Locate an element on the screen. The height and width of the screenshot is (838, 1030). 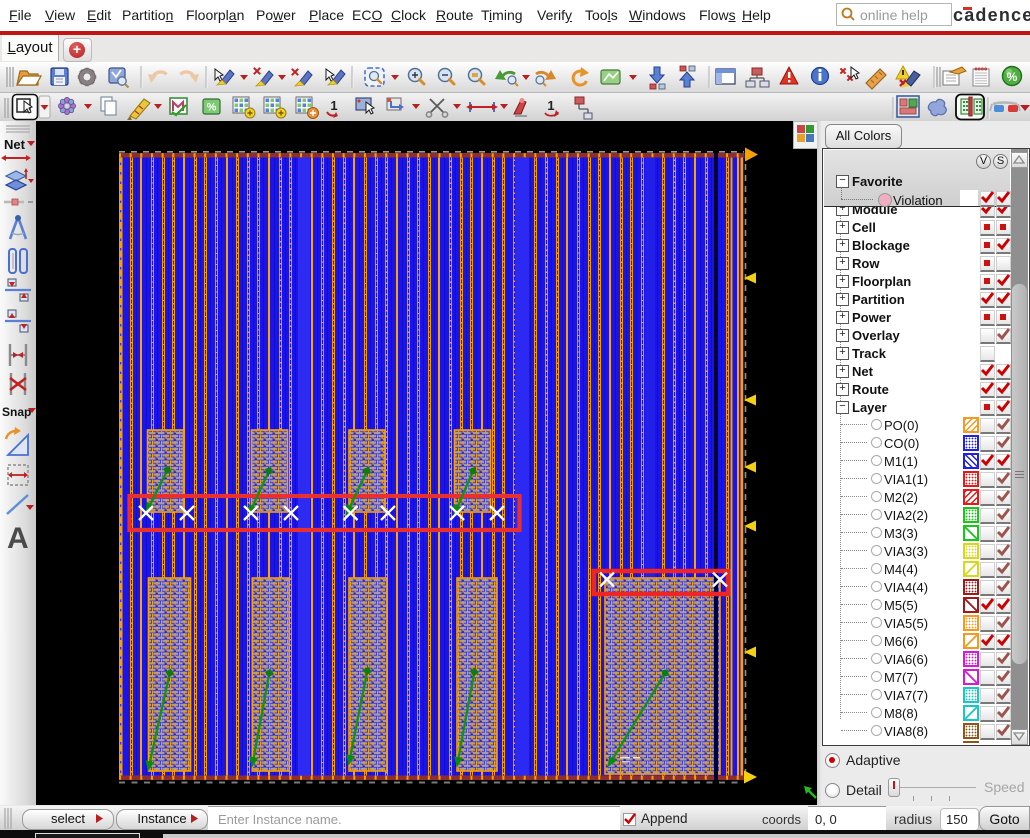
svg-text: Snap is located at coordinates (16, 412).